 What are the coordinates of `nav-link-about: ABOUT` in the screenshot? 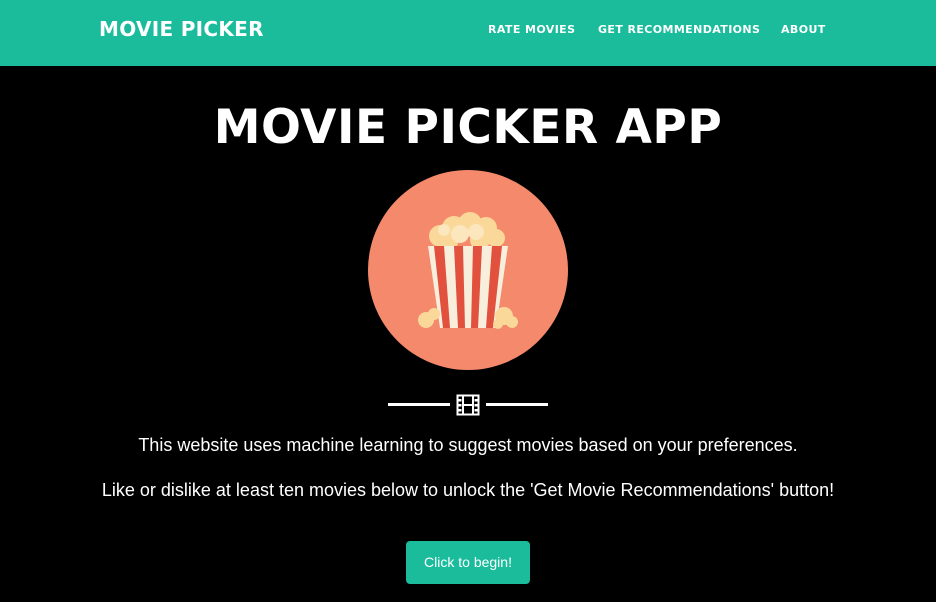 It's located at (803, 29).